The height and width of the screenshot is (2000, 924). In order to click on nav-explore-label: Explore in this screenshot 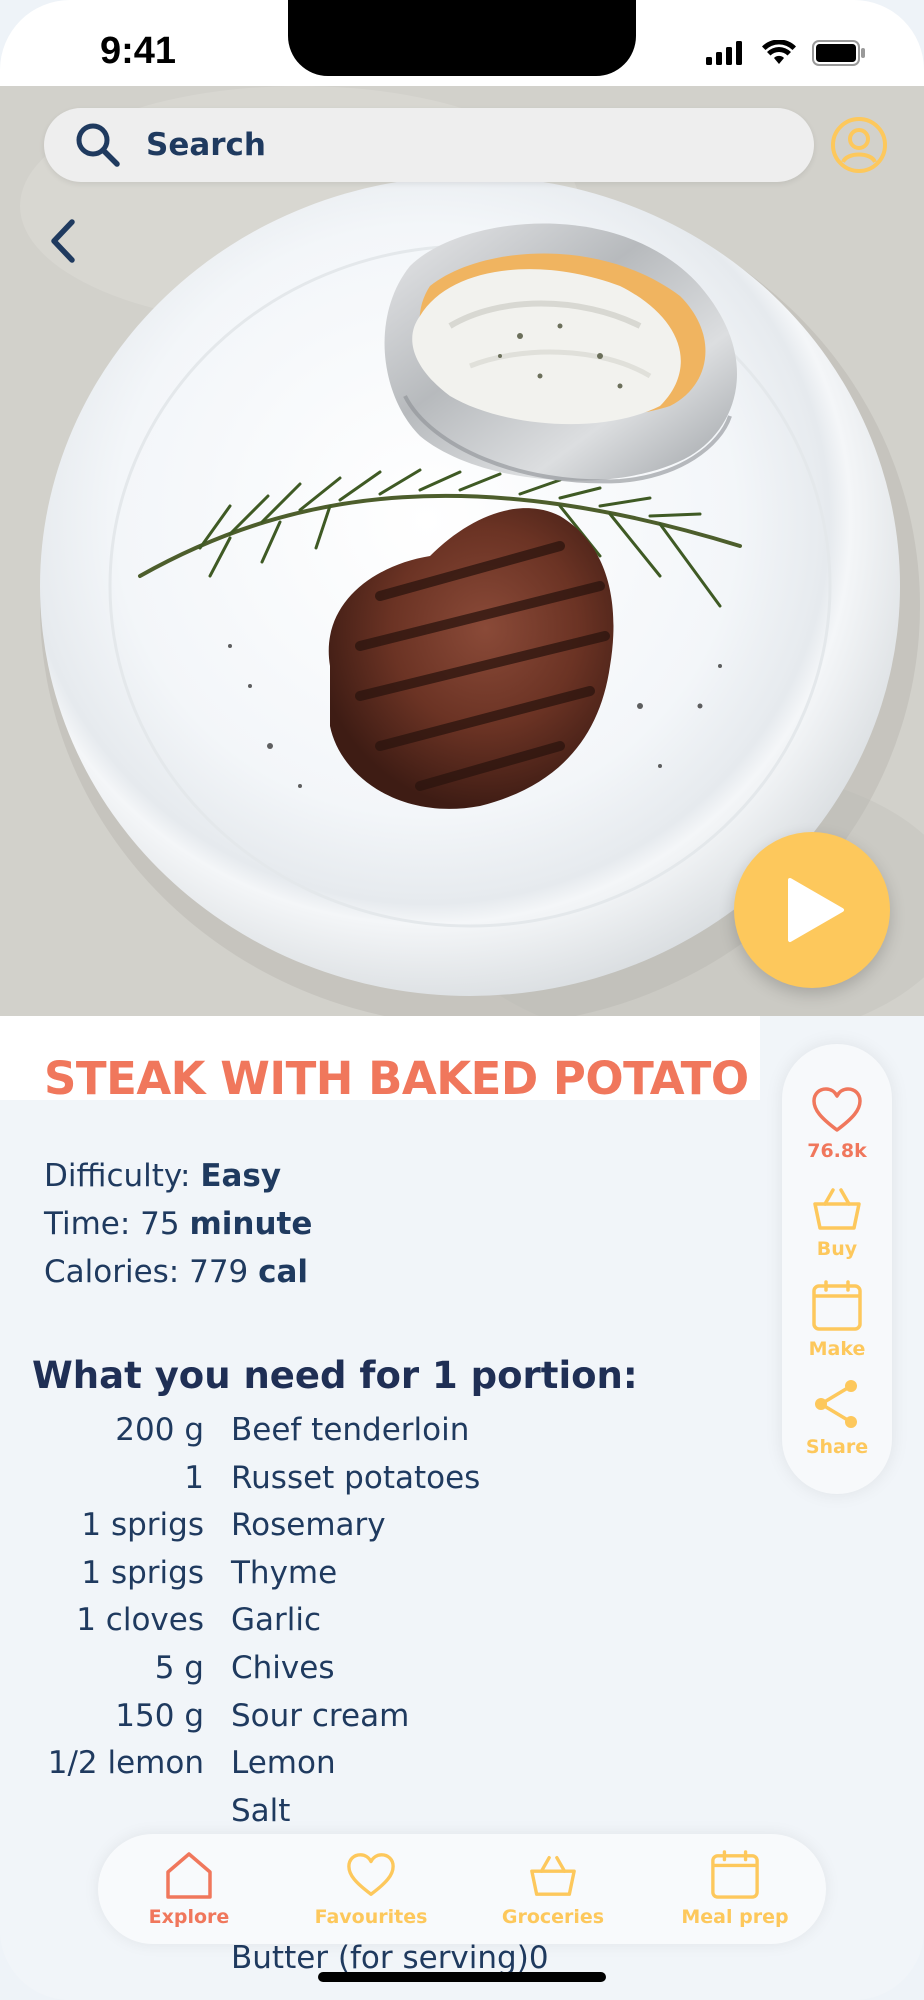, I will do `click(189, 1917)`.